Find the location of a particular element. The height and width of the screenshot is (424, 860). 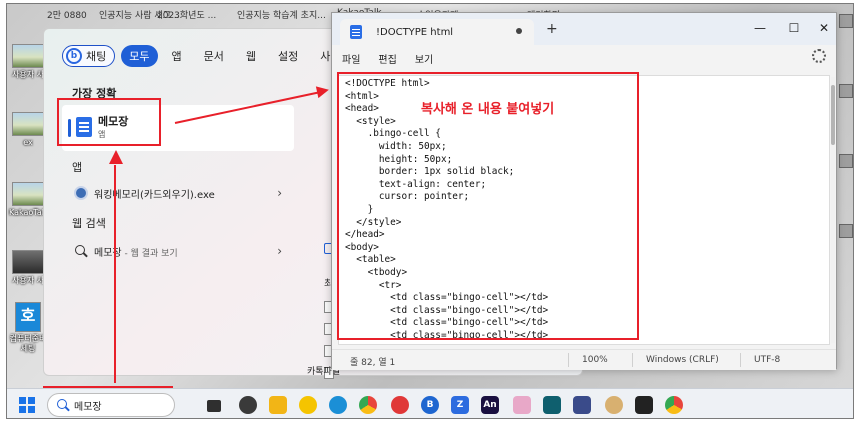

line-ending: Windows (CRLF) is located at coordinates (682, 360).